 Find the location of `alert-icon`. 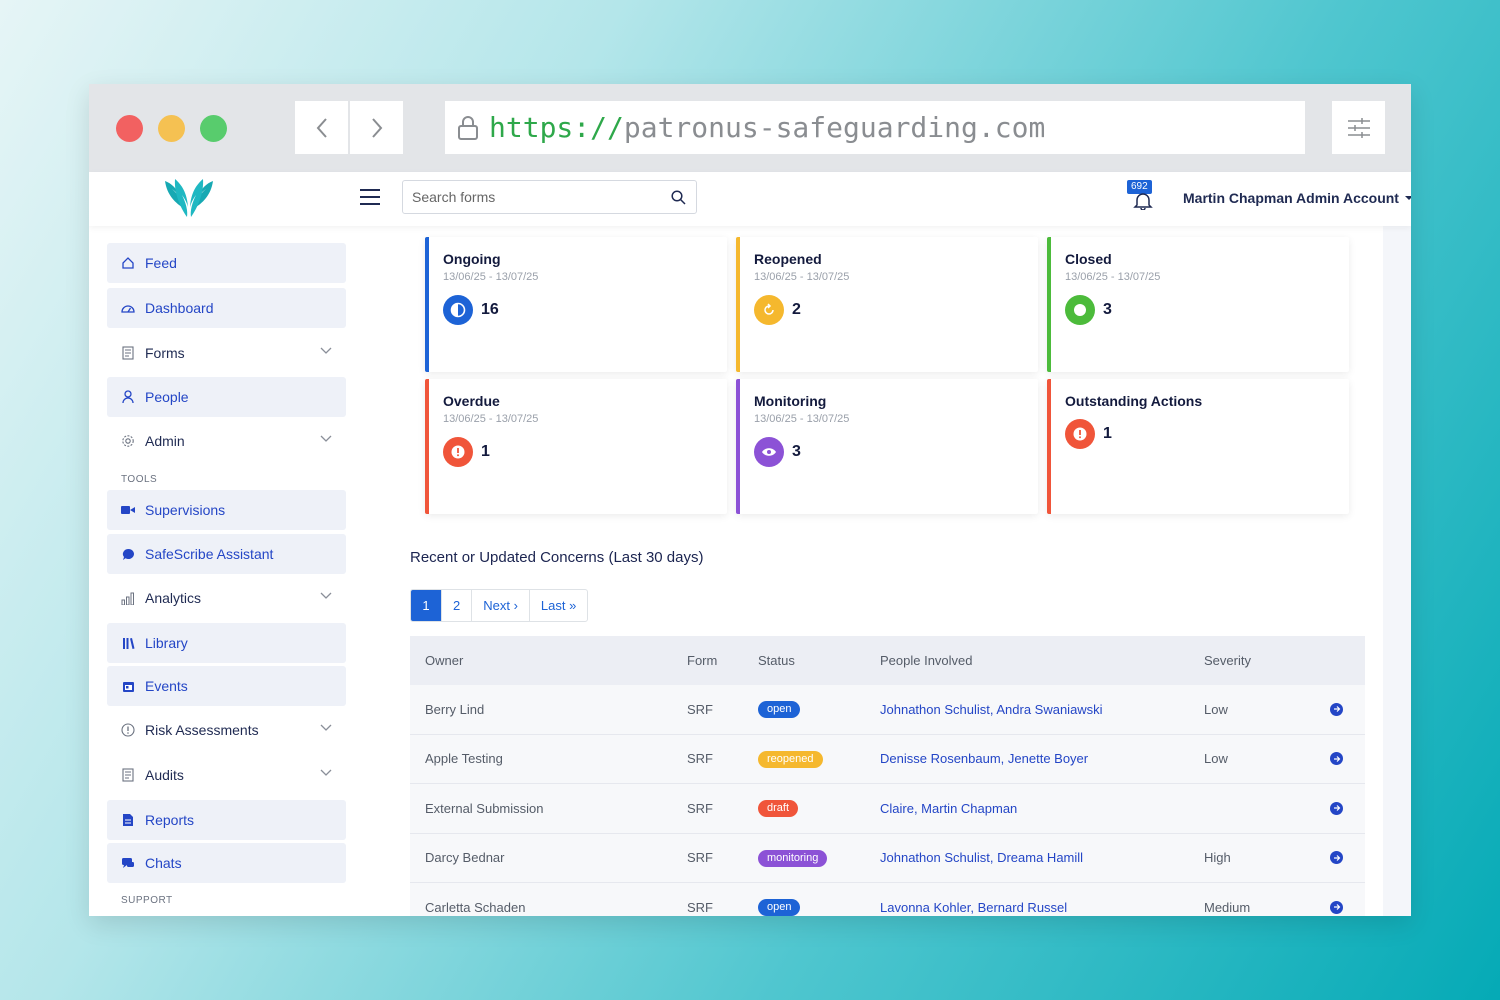

alert-icon is located at coordinates (1080, 434).